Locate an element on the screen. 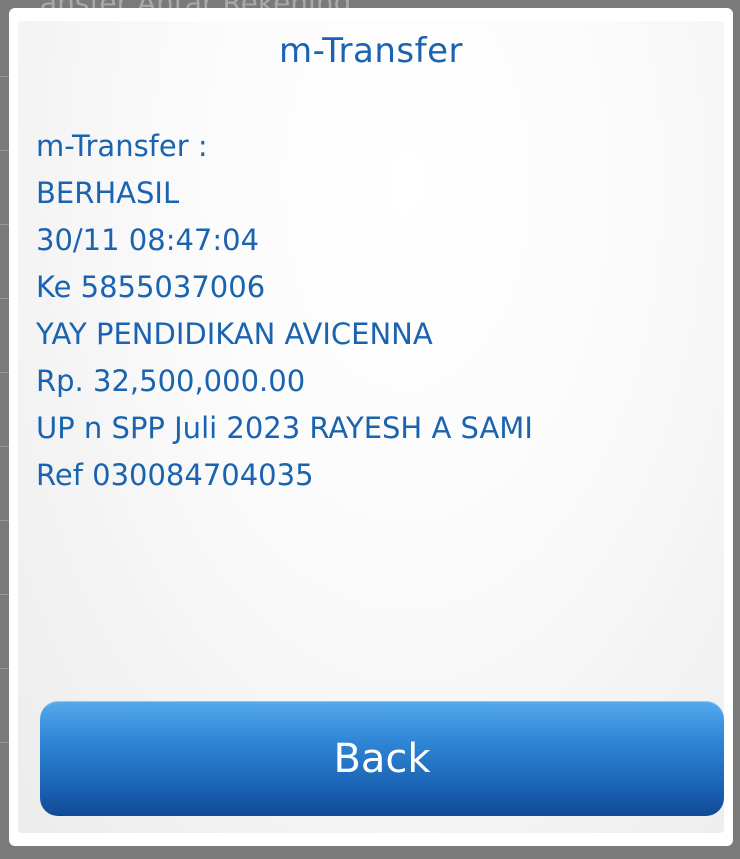  destination-account: Ke 5855037006 is located at coordinates (151, 287).